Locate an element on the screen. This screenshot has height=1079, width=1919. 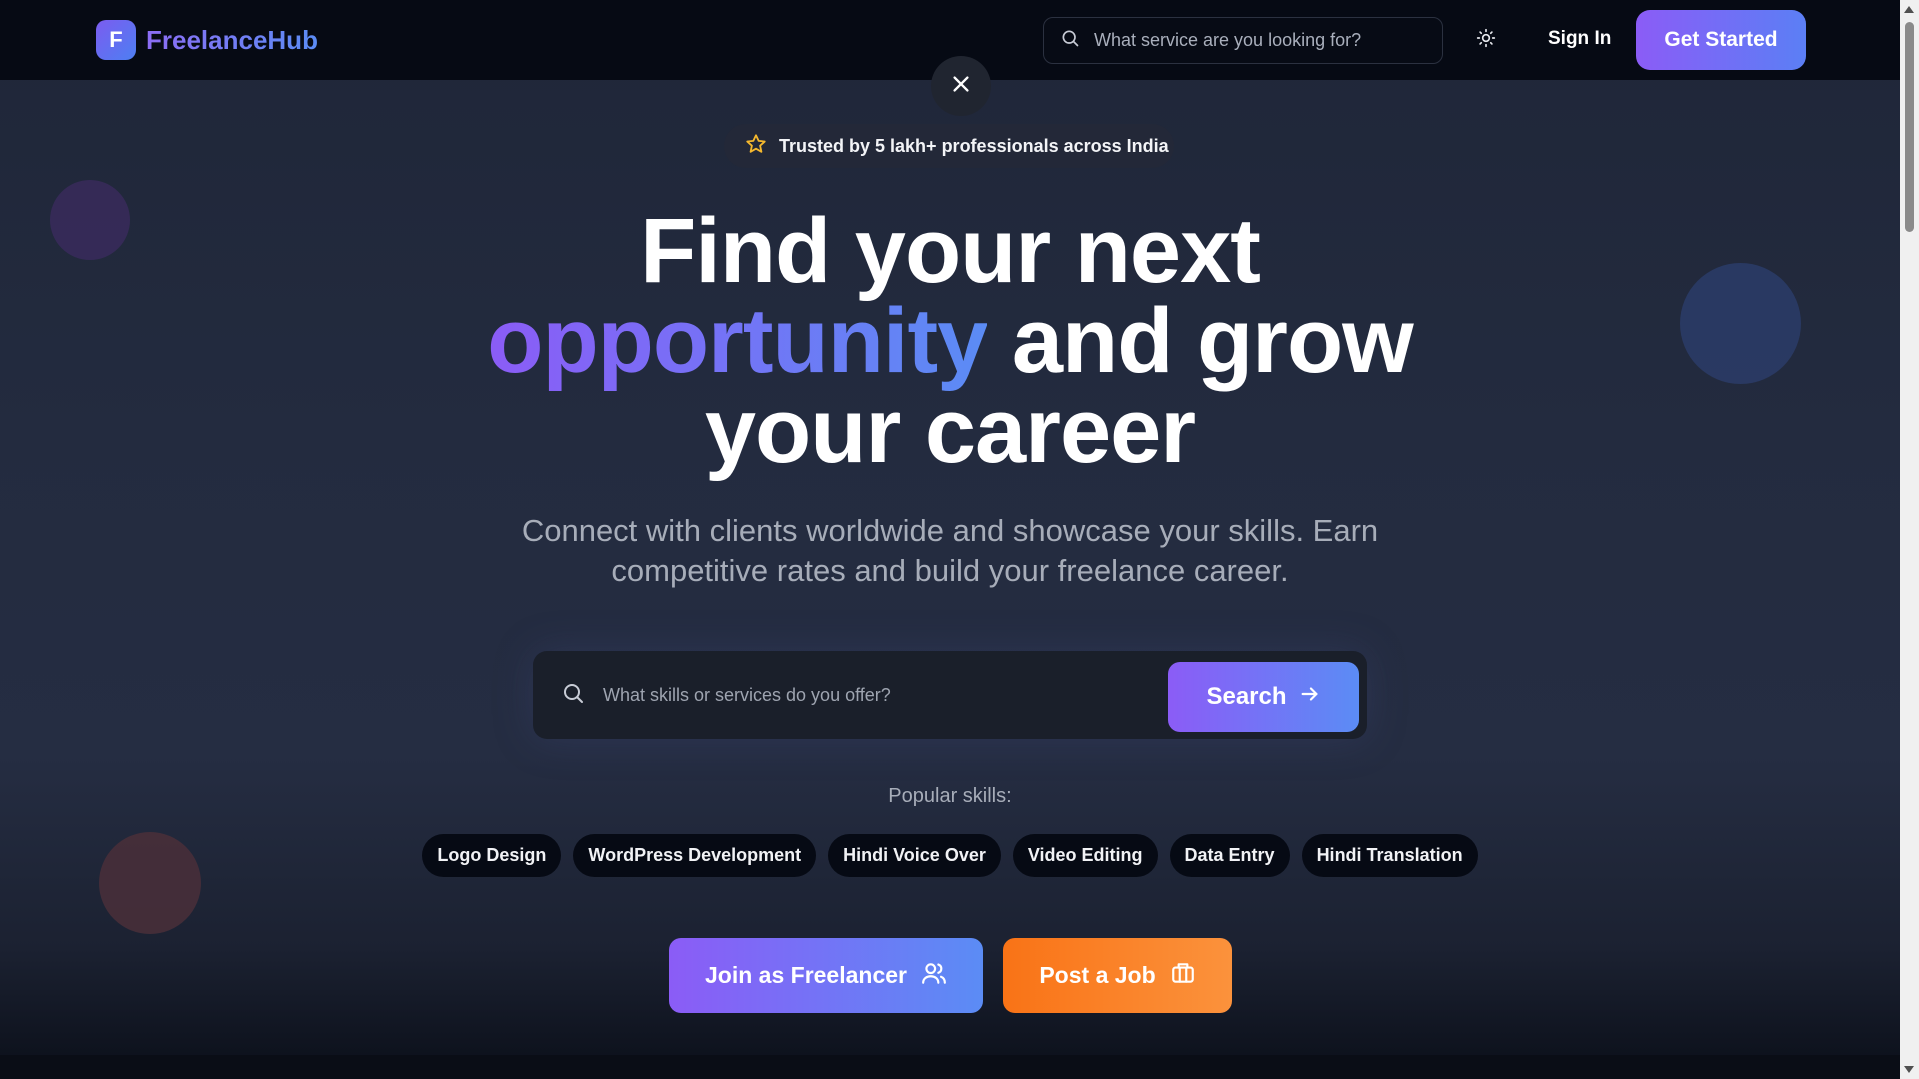
skill-chip: Video Editing is located at coordinates (1085, 855).